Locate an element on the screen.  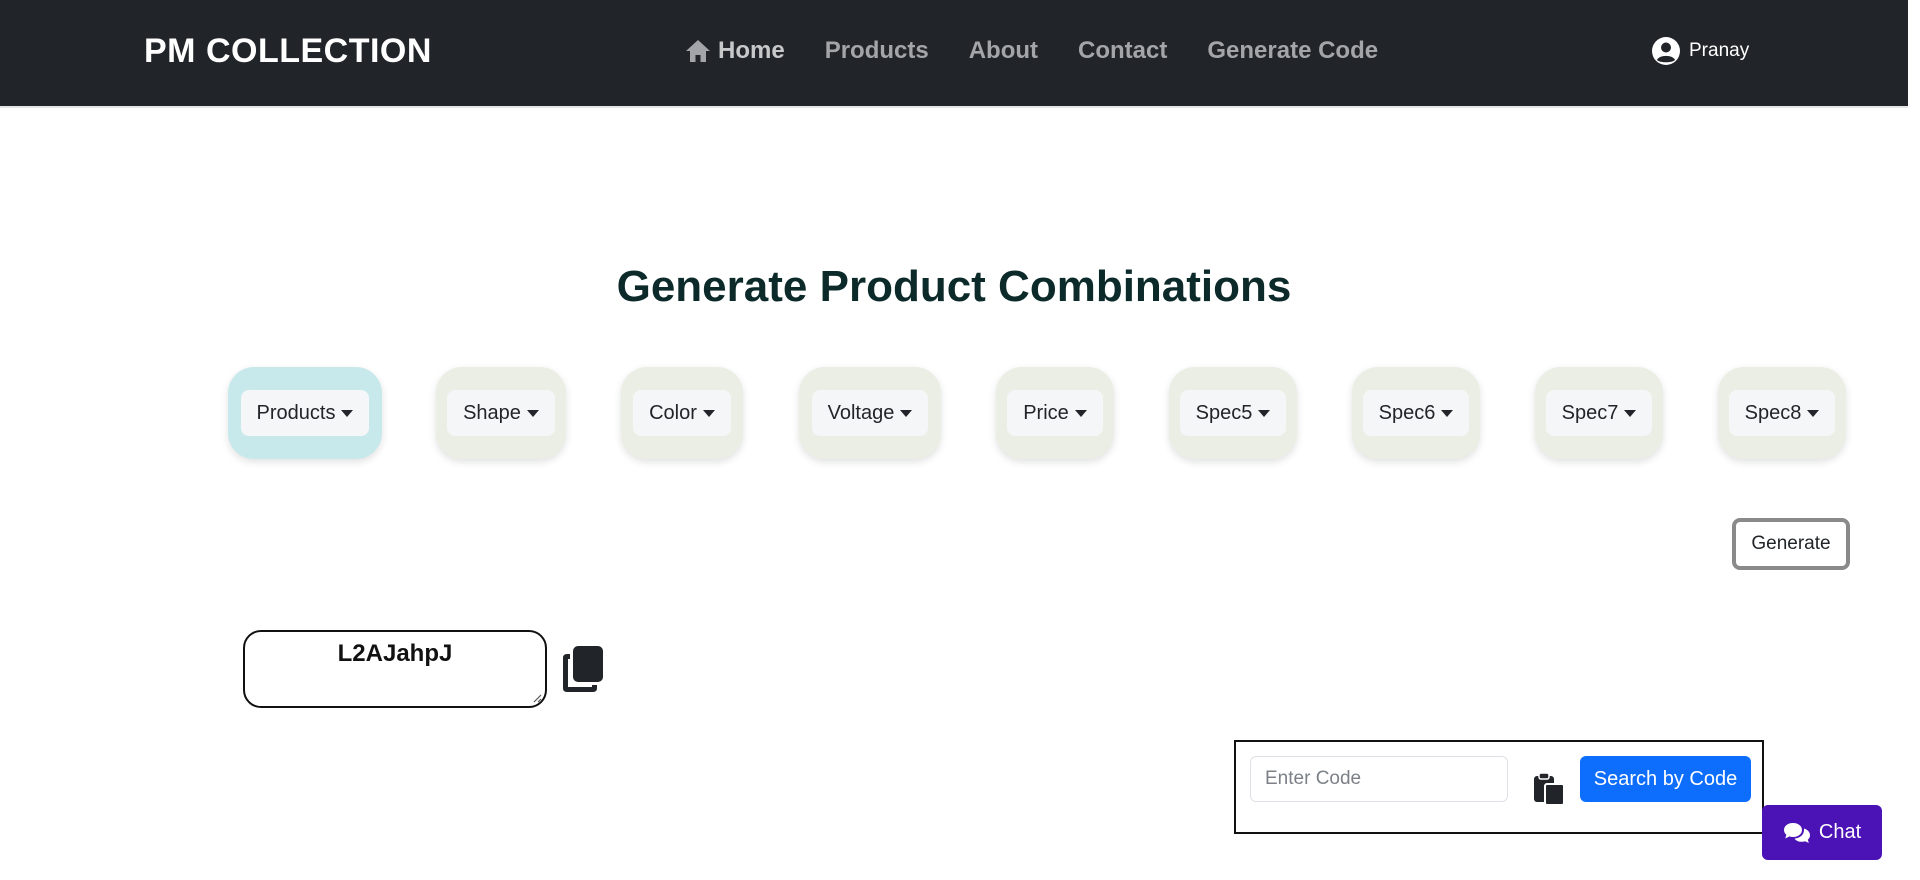
price-dropdown-label: Price is located at coordinates (1046, 412).